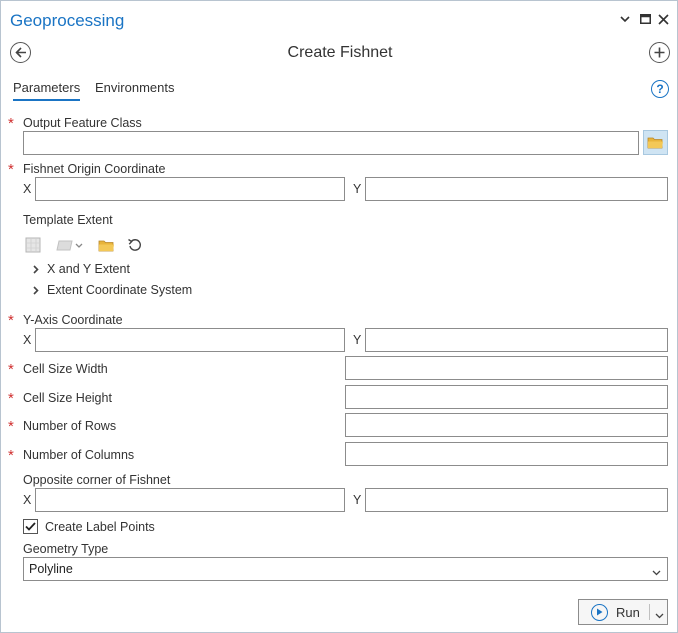 The height and width of the screenshot is (633, 678). Describe the element at coordinates (516, 500) in the screenshot. I see `opposite-corner-y-input` at that location.